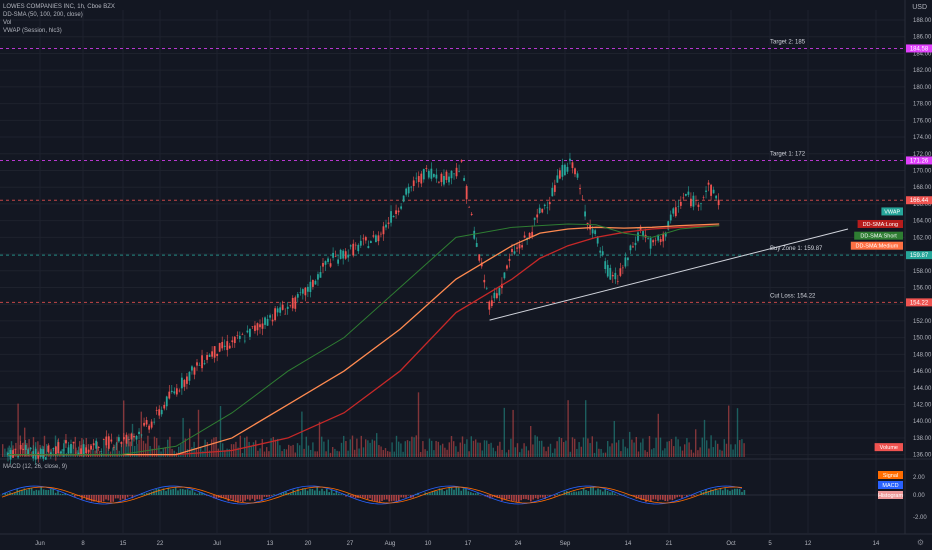 Image resolution: width=932 pixels, height=550 pixels. I want to click on indicator-sma: DD-SMA (50, 100, 200, close), so click(59, 15).